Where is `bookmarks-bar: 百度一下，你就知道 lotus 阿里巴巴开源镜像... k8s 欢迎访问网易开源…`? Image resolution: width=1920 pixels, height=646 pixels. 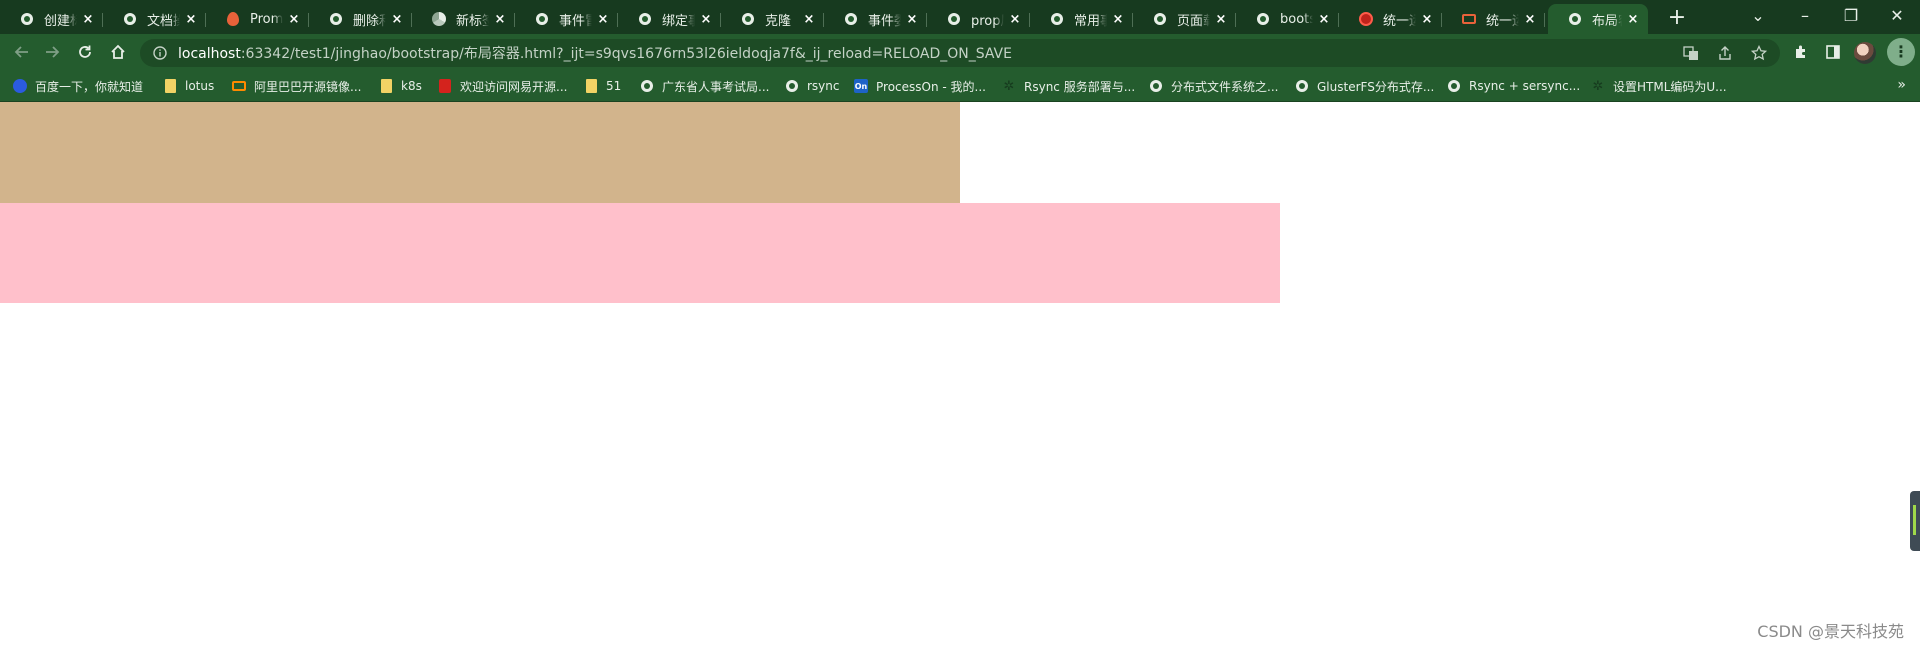 bookmarks-bar: 百度一下，你就知道 lotus 阿里巴巴开源镜像... k8s 欢迎访问网易开源… is located at coordinates (960, 86).